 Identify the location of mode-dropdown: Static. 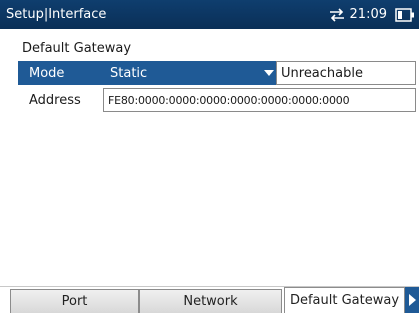
(189, 73).